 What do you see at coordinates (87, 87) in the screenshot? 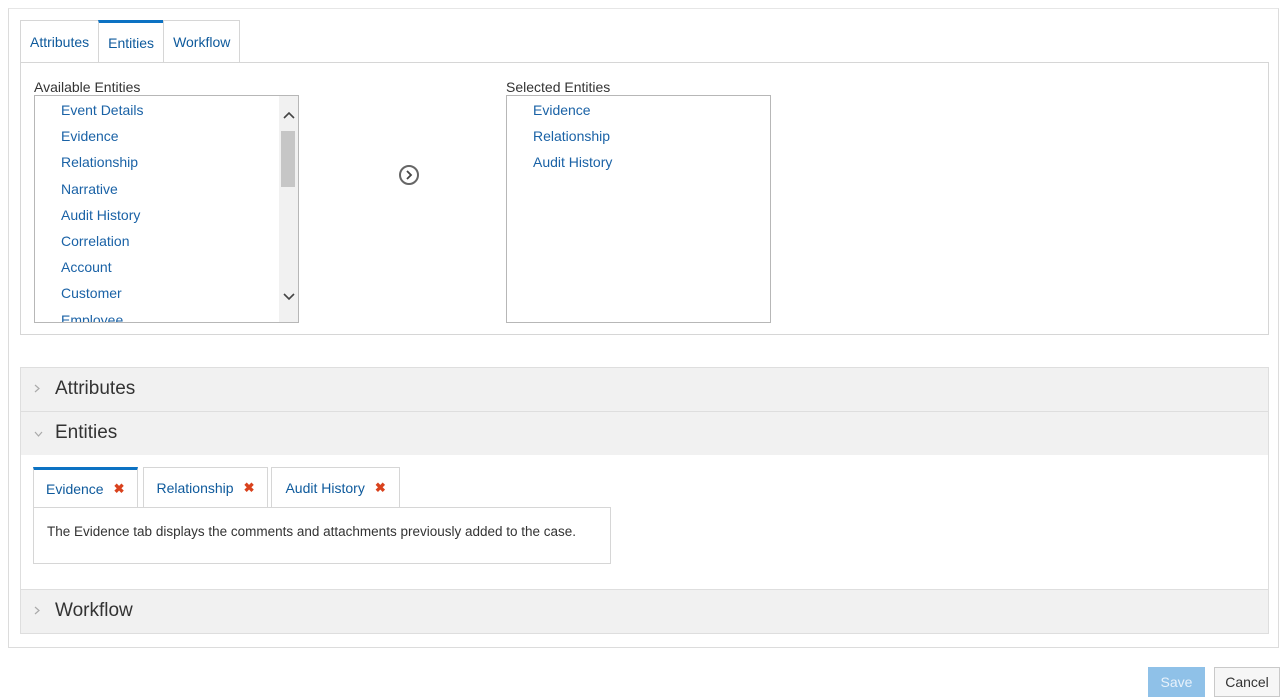
I see `available-entities-label: Available Entities` at bounding box center [87, 87].